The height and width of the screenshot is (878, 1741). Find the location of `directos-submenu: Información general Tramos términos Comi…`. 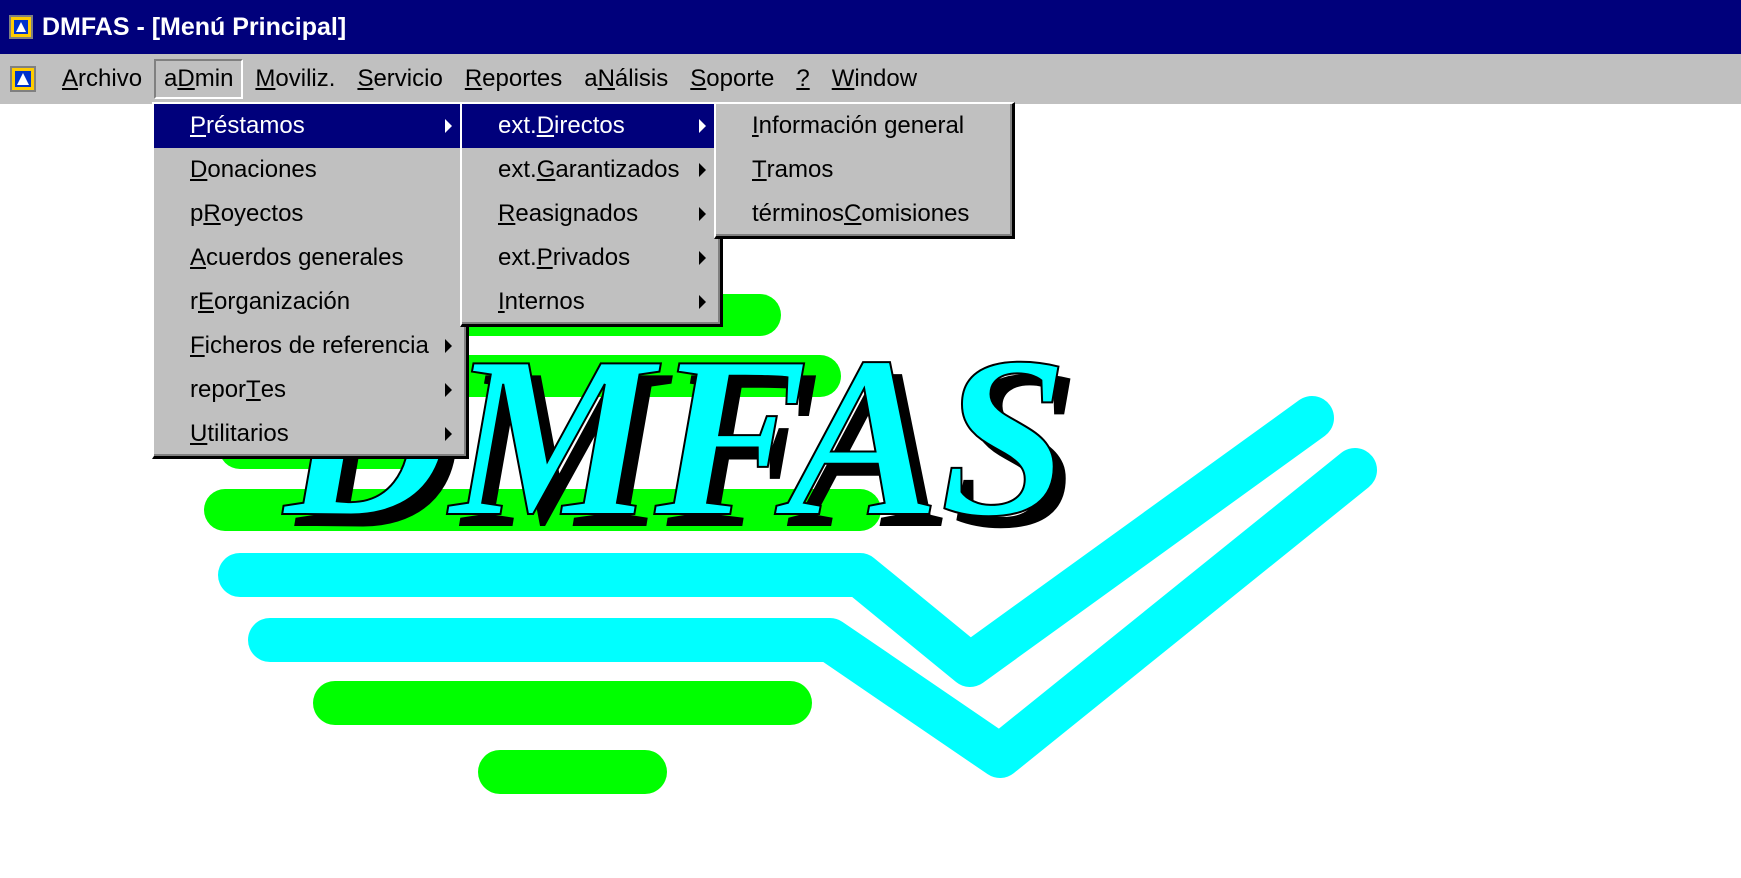

directos-submenu: Información general Tramos términos Comi… is located at coordinates (864, 170).